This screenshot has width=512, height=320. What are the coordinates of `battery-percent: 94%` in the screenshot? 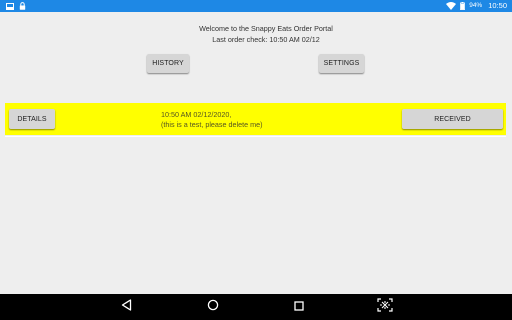 It's located at (476, 5).